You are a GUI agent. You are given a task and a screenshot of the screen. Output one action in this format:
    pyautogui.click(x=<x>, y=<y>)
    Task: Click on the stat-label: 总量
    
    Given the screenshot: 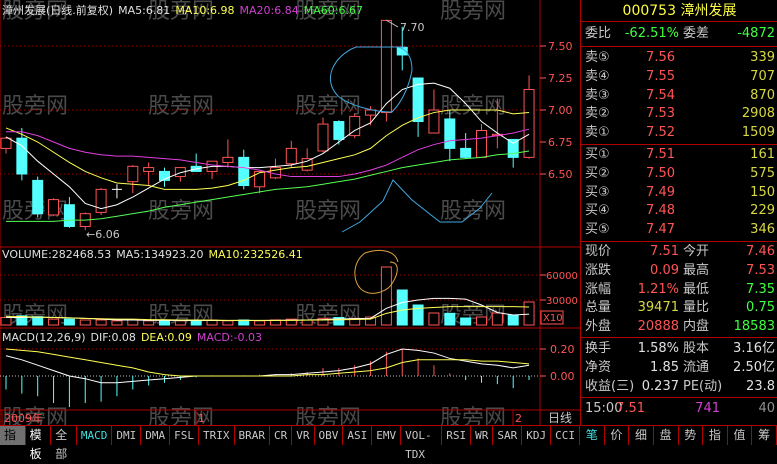 What is the action you would take?
    pyautogui.click(x=598, y=308)
    